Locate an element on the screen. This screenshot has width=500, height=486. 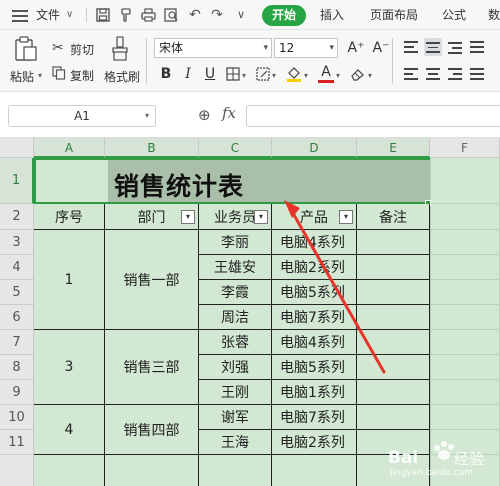
salesperson-cell: 王雄安 is located at coordinates (235, 267).